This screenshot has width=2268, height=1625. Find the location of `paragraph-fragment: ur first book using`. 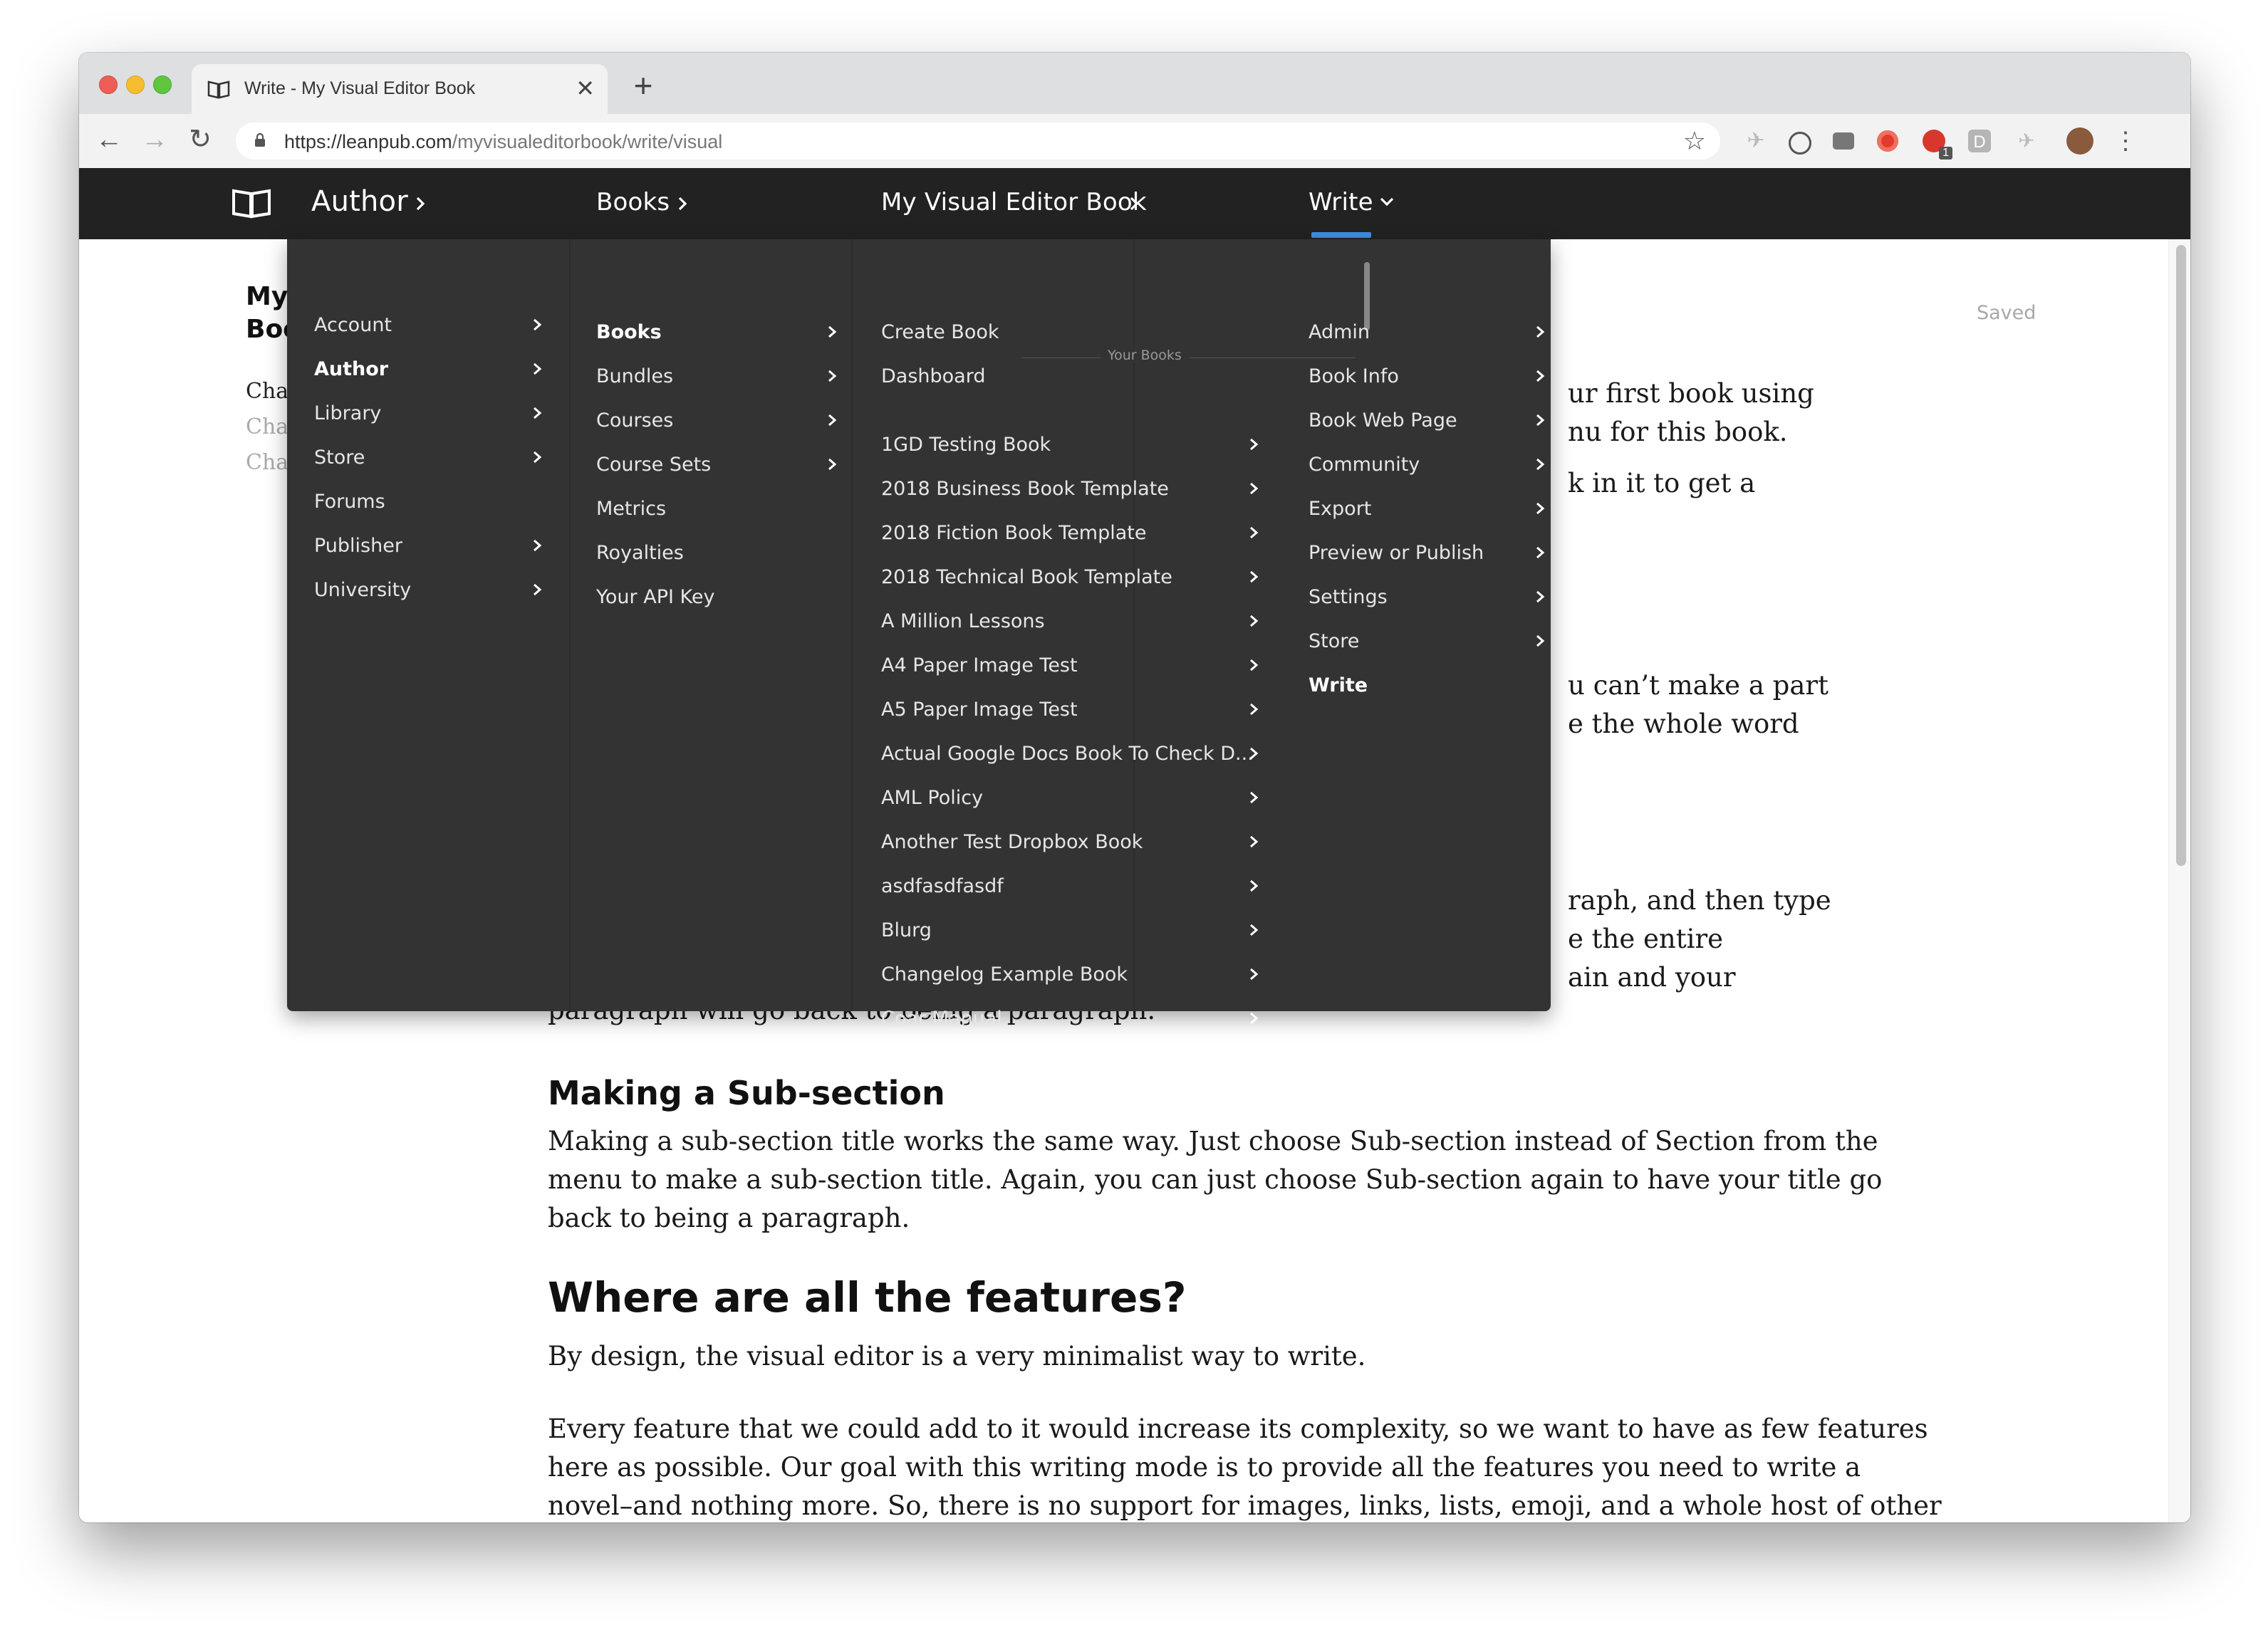

paragraph-fragment: ur first book using is located at coordinates (1691, 394).